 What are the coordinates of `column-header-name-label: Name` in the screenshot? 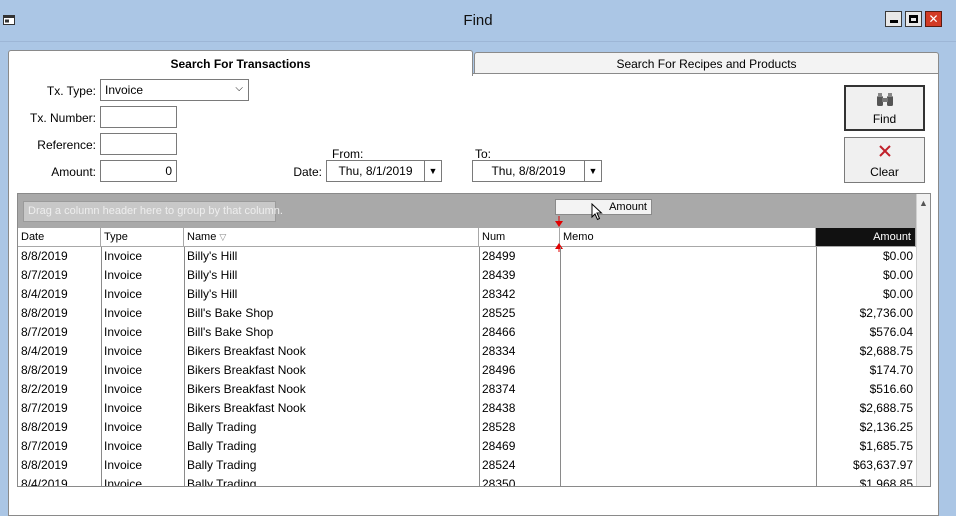 It's located at (202, 237).